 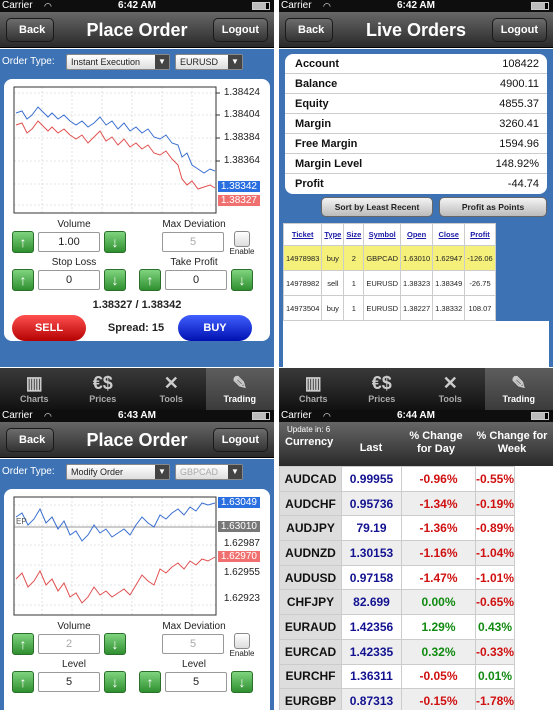 What do you see at coordinates (194, 626) in the screenshot?
I see `max-deviation-label: Max Deviation` at bounding box center [194, 626].